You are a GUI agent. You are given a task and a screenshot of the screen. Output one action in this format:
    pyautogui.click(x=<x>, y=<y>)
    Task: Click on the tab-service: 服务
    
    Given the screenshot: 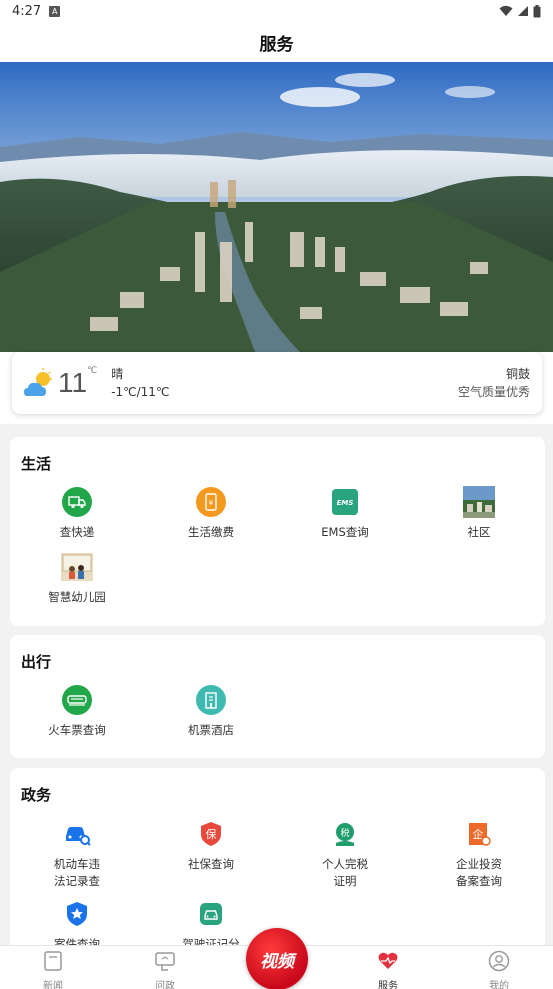 What is the action you would take?
    pyautogui.click(x=388, y=967)
    